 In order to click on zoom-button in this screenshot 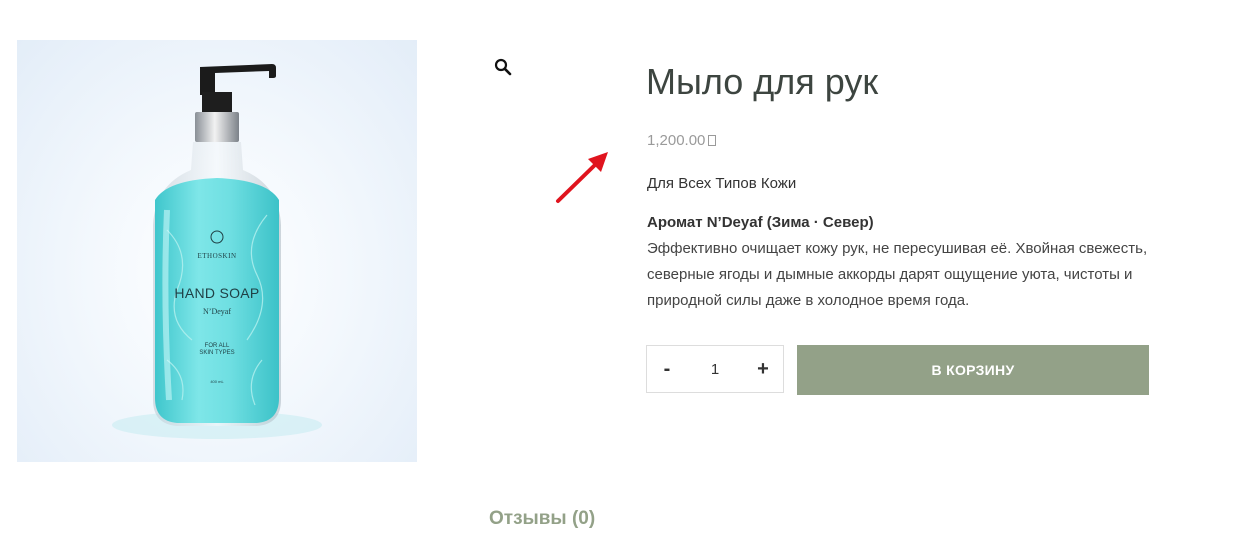, I will do `click(503, 67)`.